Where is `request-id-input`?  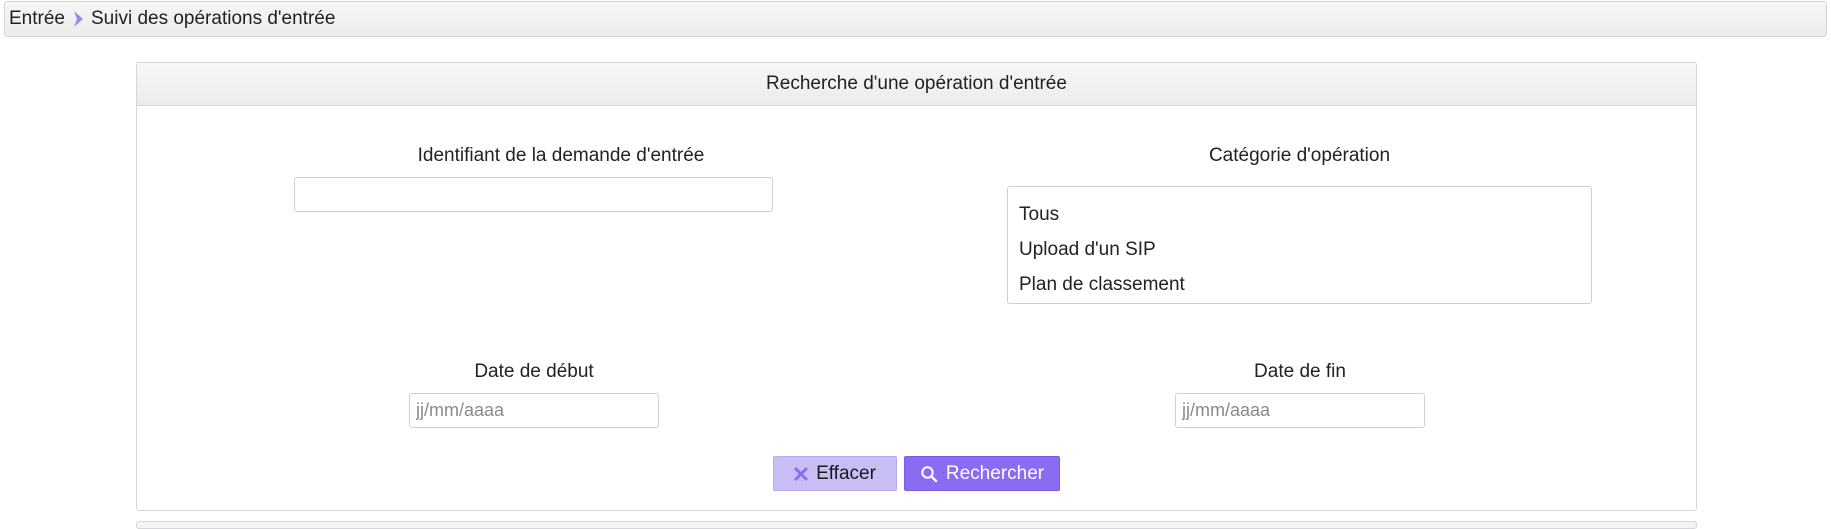 request-id-input is located at coordinates (533, 194).